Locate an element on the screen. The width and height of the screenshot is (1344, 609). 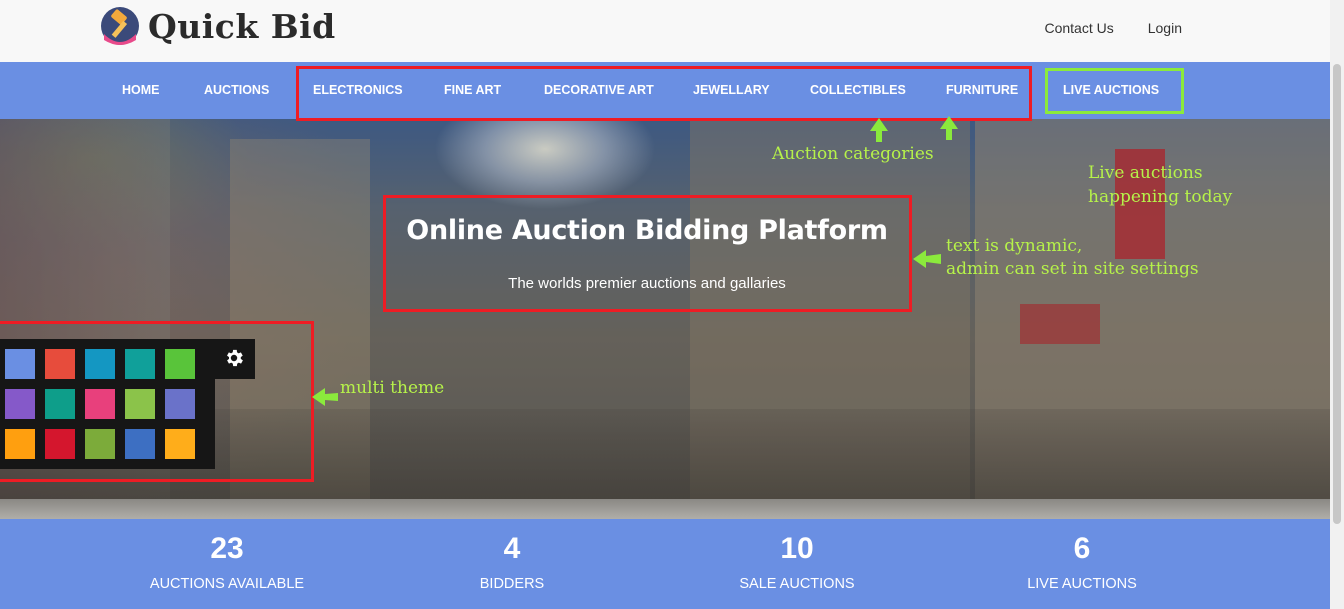
theme-highlight-box is located at coordinates (157, 401).